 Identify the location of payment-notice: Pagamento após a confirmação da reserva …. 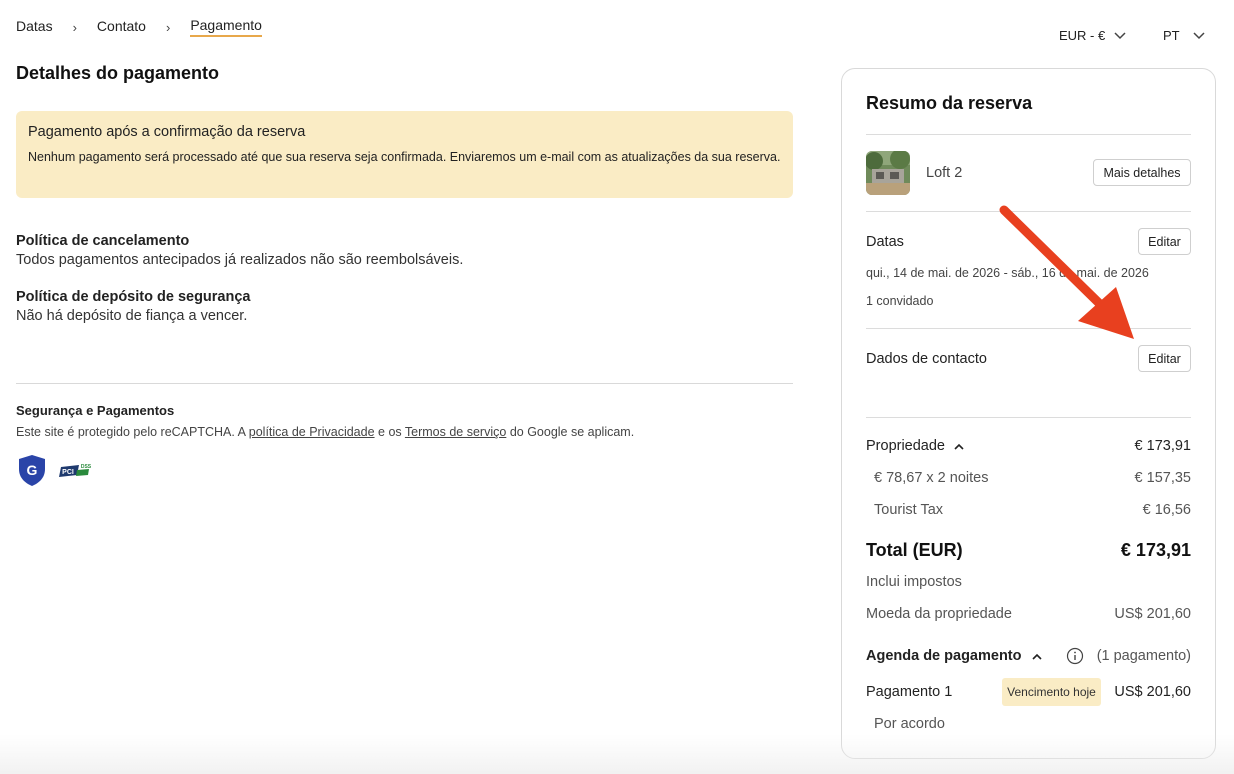
(404, 154).